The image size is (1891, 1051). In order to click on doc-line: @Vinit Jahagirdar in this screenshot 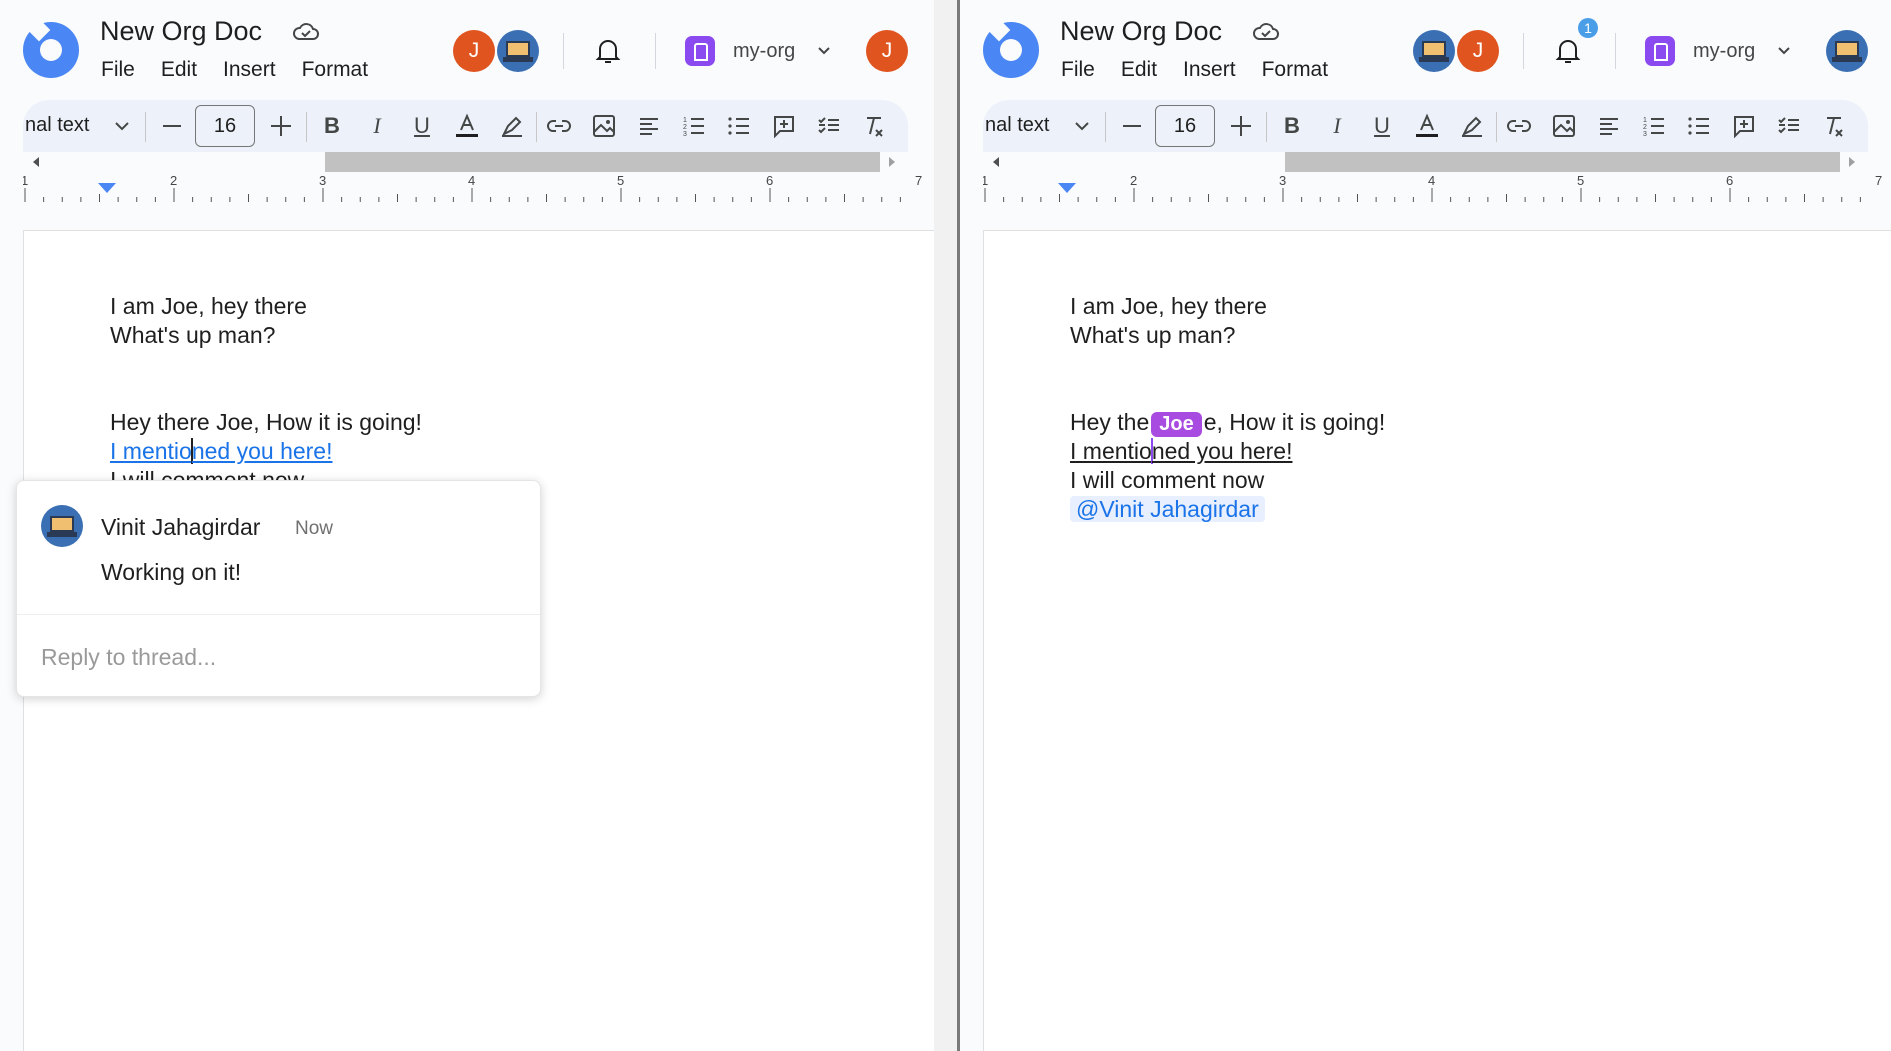, I will do `click(1167, 509)`.